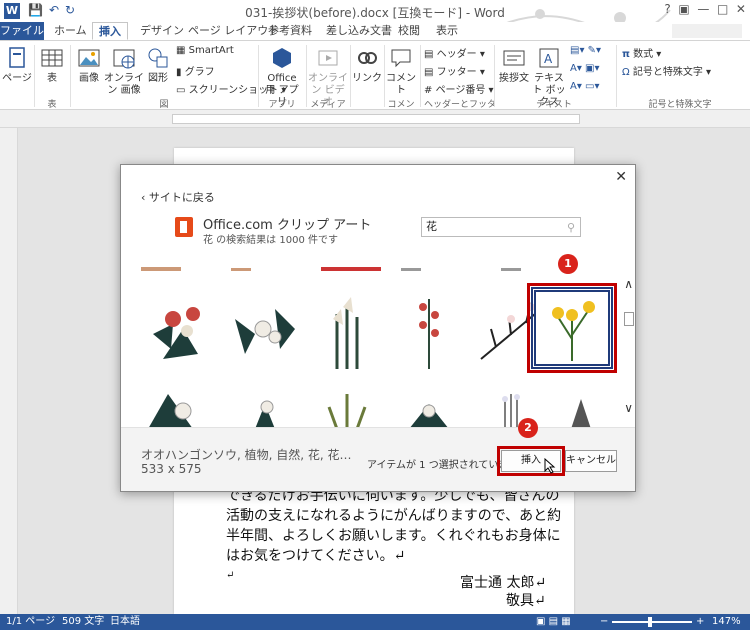 This screenshot has height=630, width=750. Describe the element at coordinates (22, 31) in the screenshot. I see `tab-file: ファイル` at that location.